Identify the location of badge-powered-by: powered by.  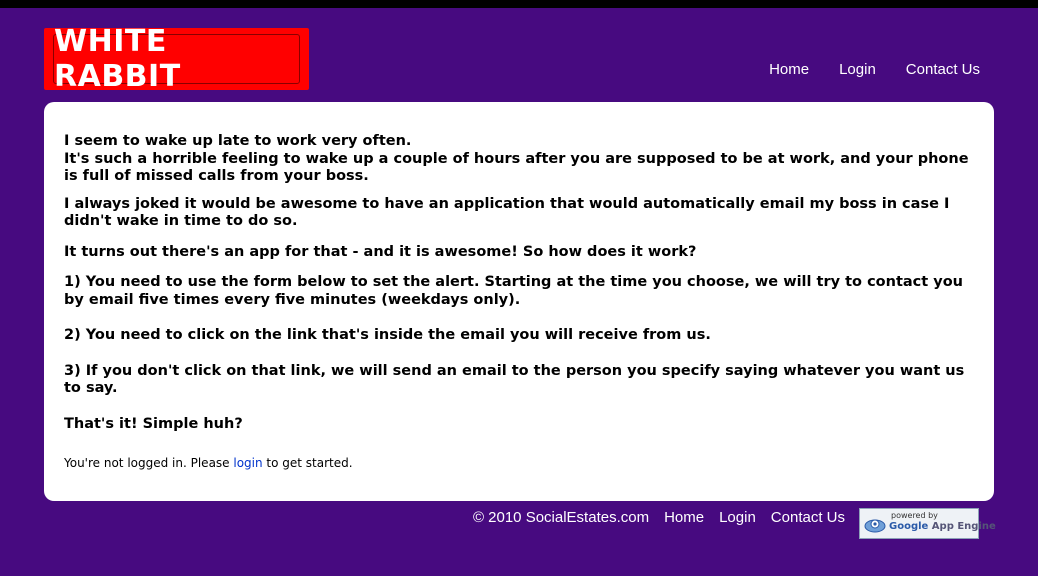
(914, 515).